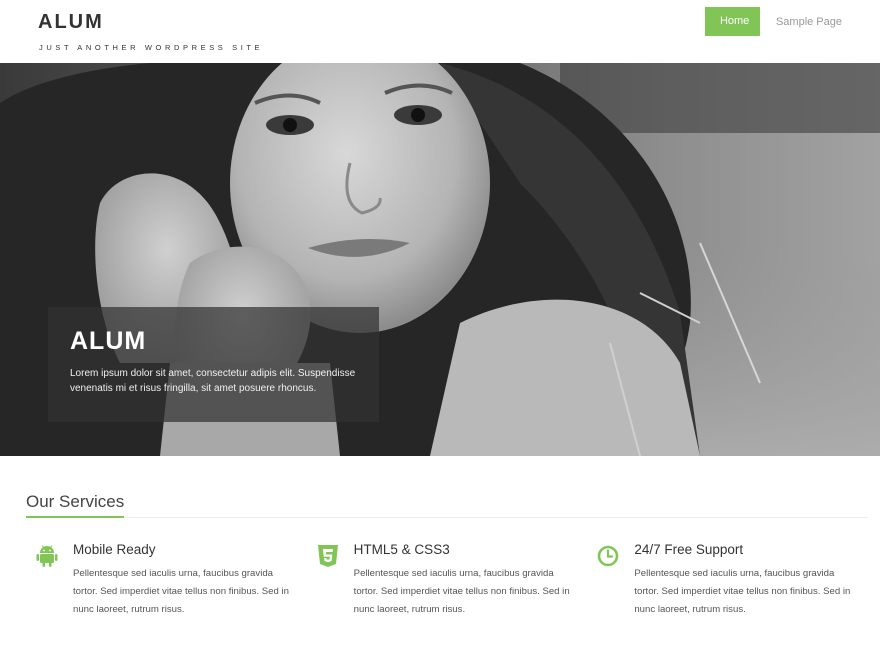 This screenshot has height=660, width=880. I want to click on android-icon, so click(49, 580).